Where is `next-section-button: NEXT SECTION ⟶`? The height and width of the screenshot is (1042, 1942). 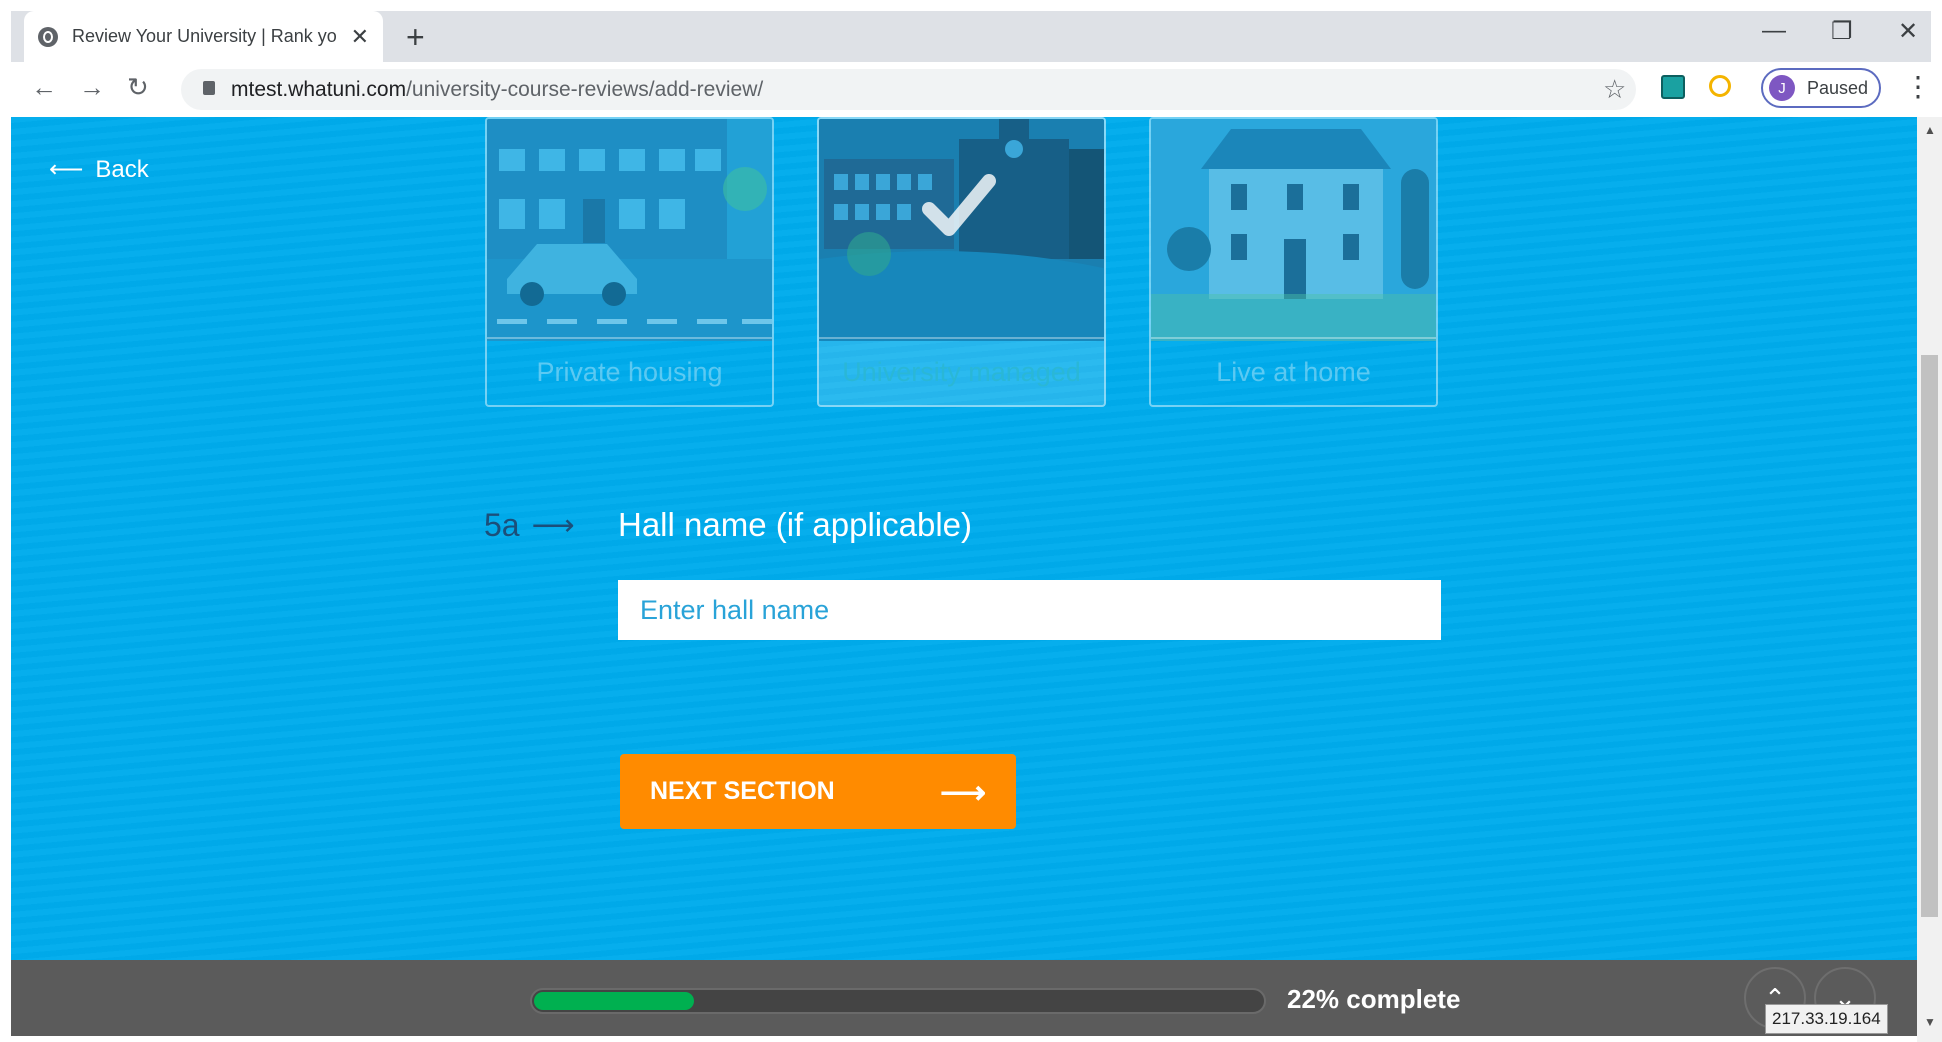
next-section-button: NEXT SECTION ⟶ is located at coordinates (818, 791).